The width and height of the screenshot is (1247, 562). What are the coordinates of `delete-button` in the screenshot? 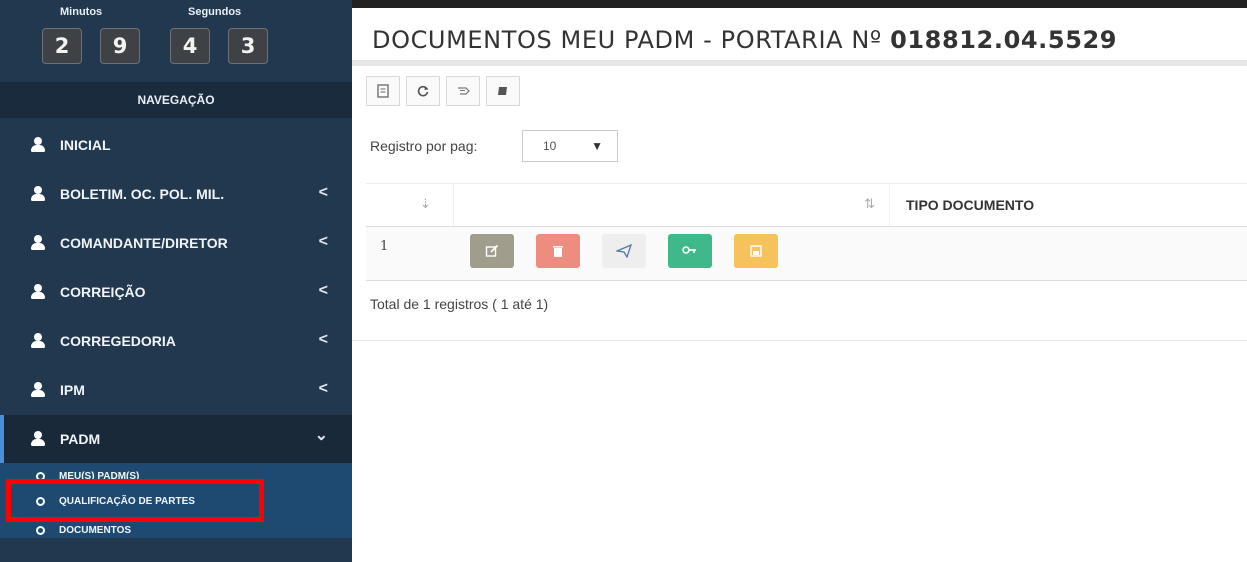 It's located at (558, 251).